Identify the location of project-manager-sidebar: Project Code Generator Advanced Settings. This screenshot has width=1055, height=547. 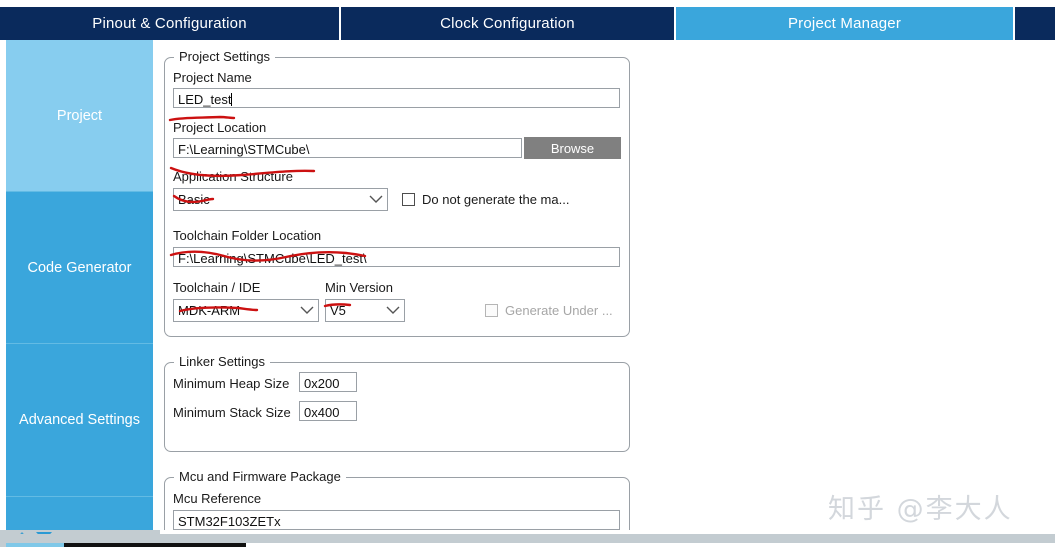
(79, 285).